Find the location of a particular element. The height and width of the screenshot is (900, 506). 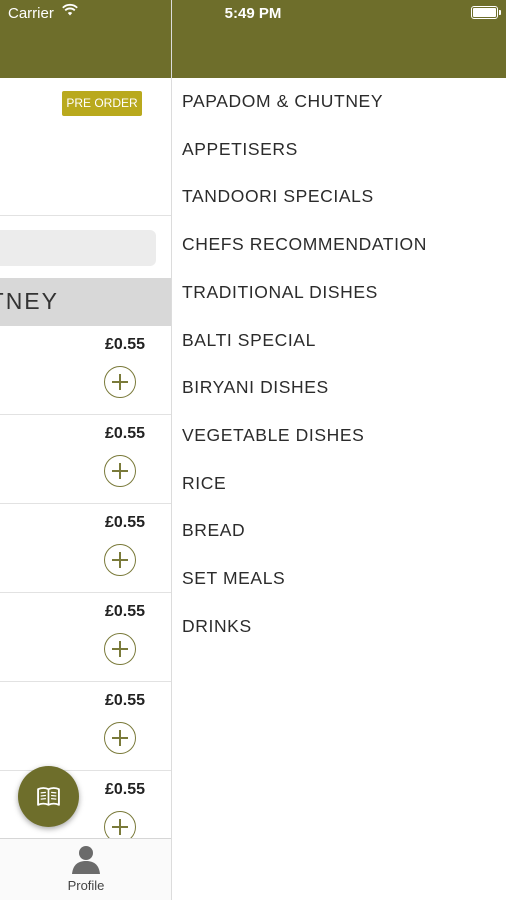

tab-bar: Profile is located at coordinates (85, 869).